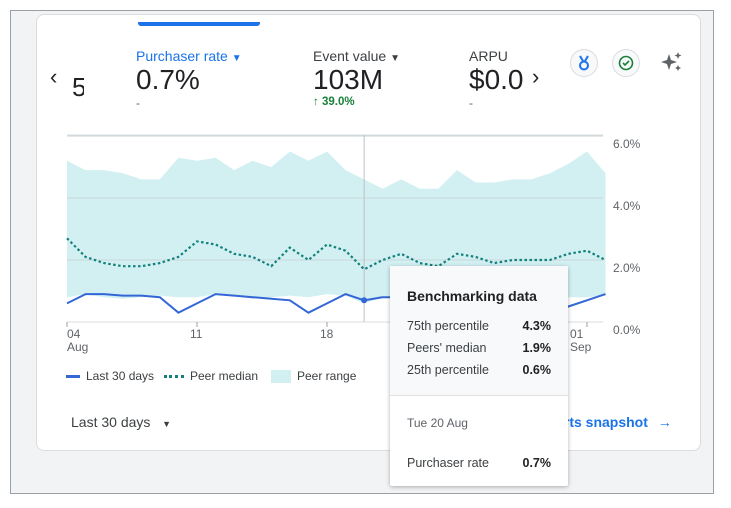  Describe the element at coordinates (437, 423) in the screenshot. I see `tooltip-date: Tue 20 Aug` at that location.